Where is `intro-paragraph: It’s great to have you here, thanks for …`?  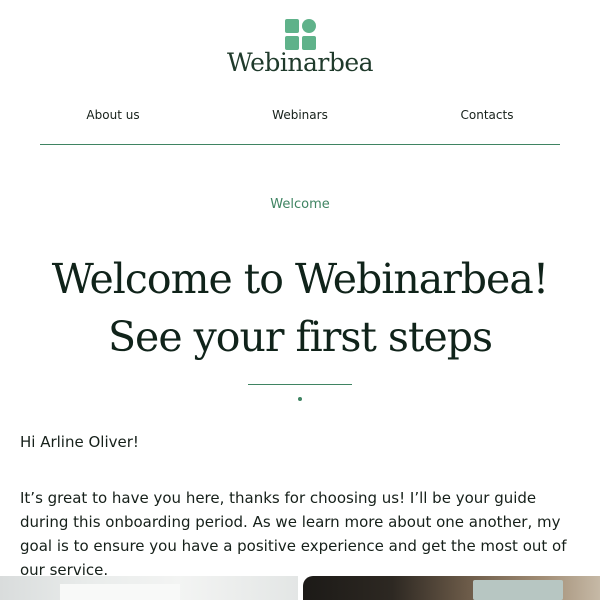
intro-paragraph: It’s great to have you here, thanks for … is located at coordinates (293, 534).